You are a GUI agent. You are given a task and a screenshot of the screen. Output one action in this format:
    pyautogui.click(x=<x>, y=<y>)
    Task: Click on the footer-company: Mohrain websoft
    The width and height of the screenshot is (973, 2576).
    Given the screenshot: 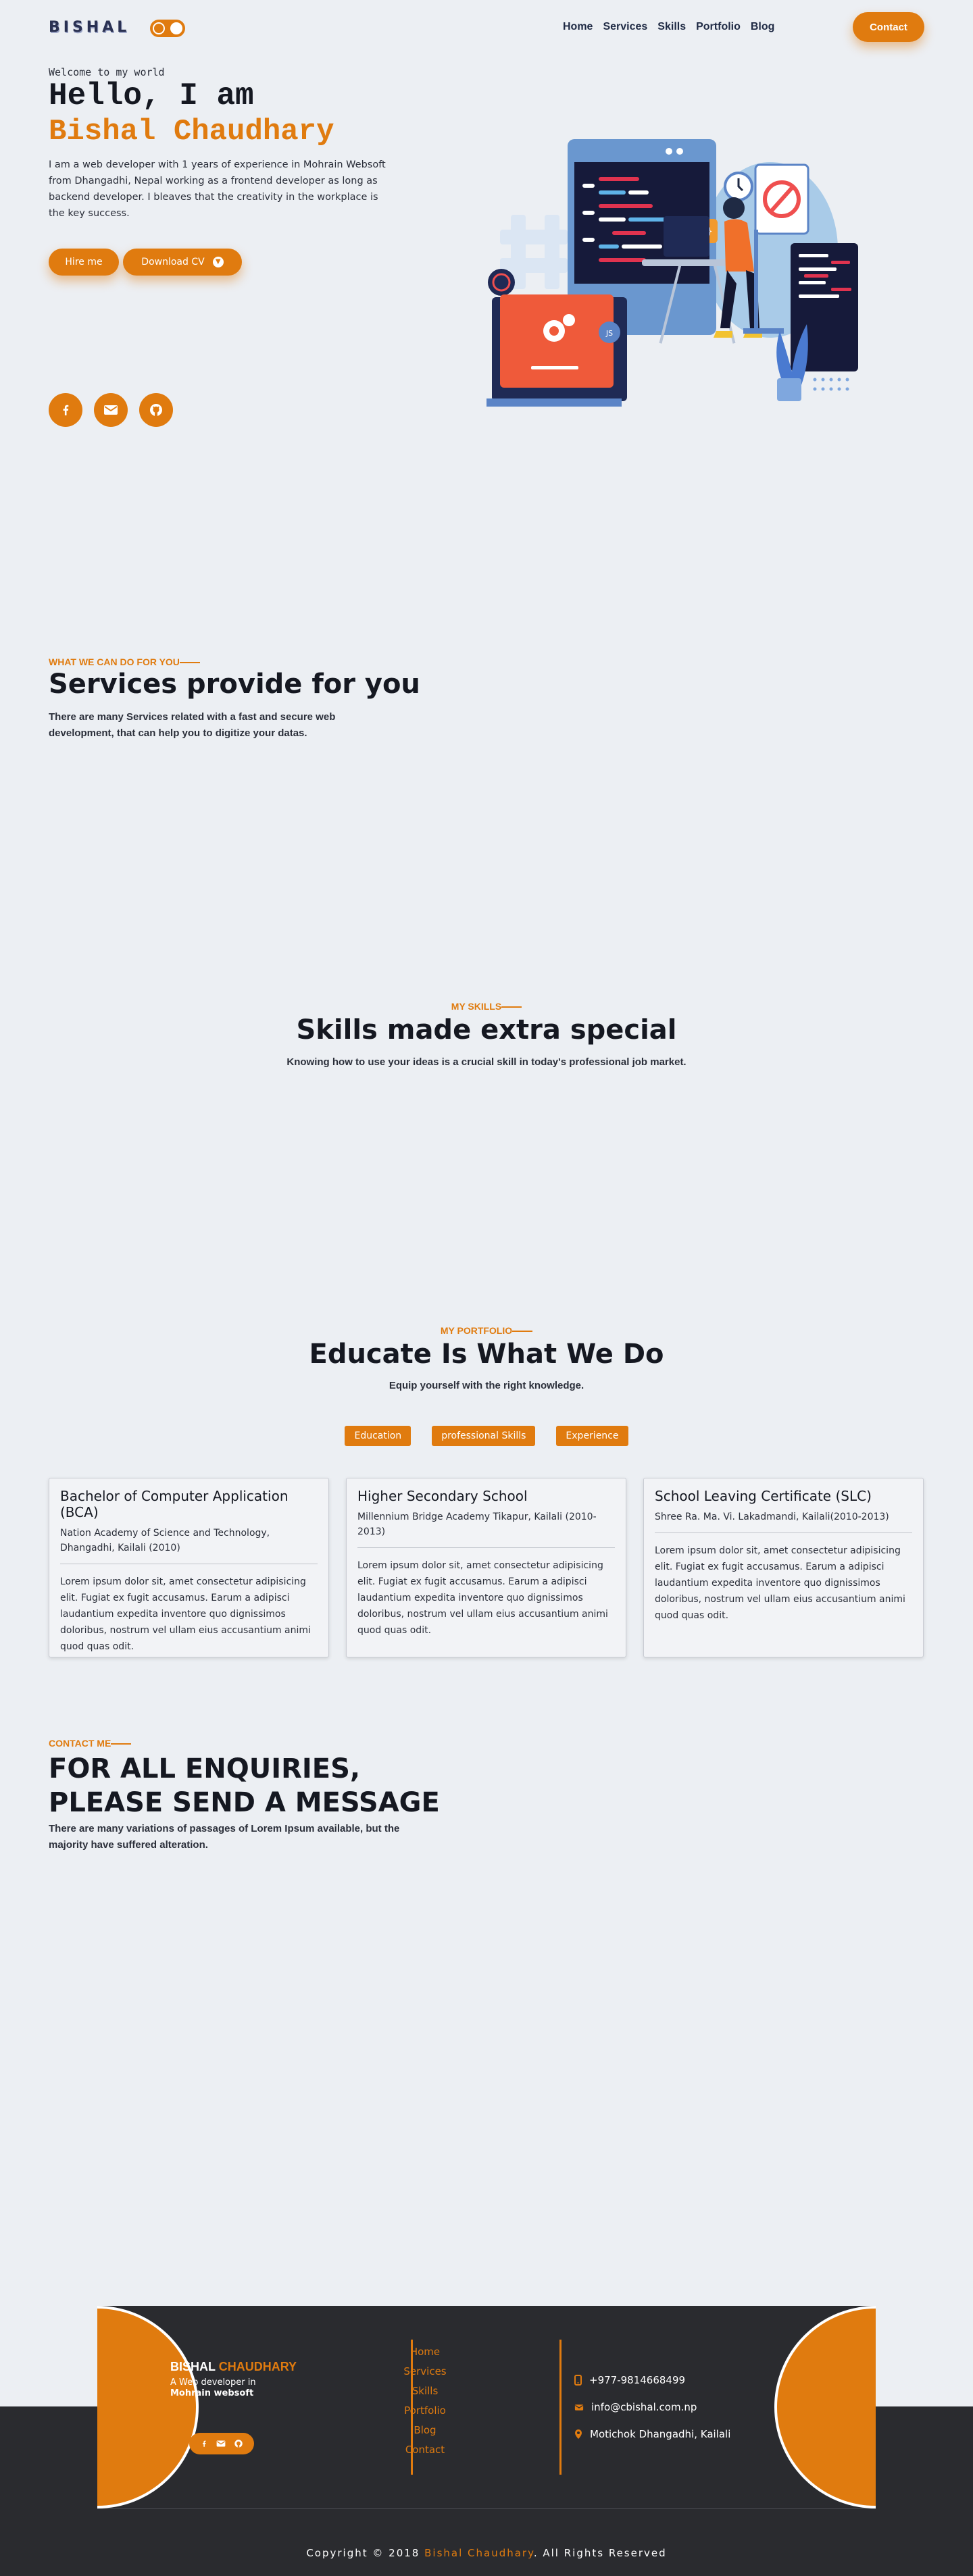 What is the action you would take?
    pyautogui.click(x=212, y=2393)
    